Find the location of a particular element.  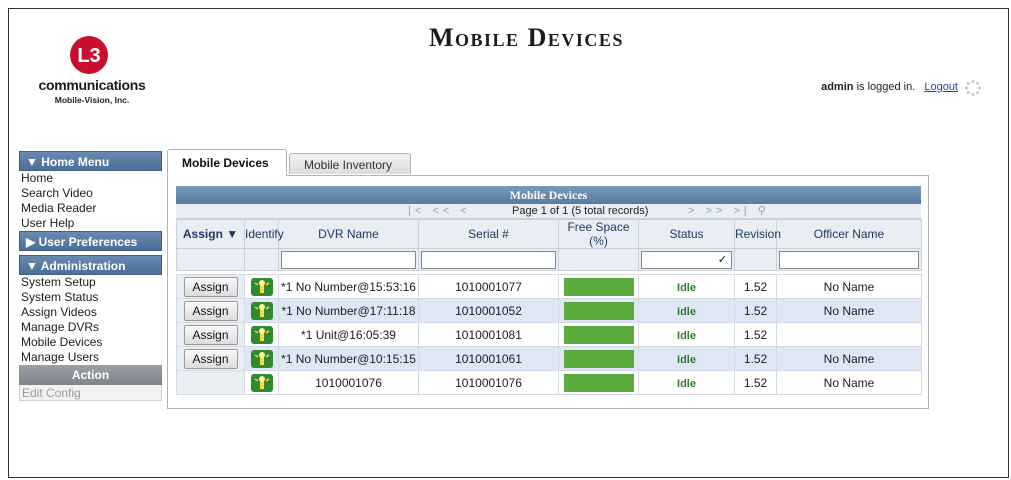

sidebar-item-home: Home is located at coordinates (90, 178).